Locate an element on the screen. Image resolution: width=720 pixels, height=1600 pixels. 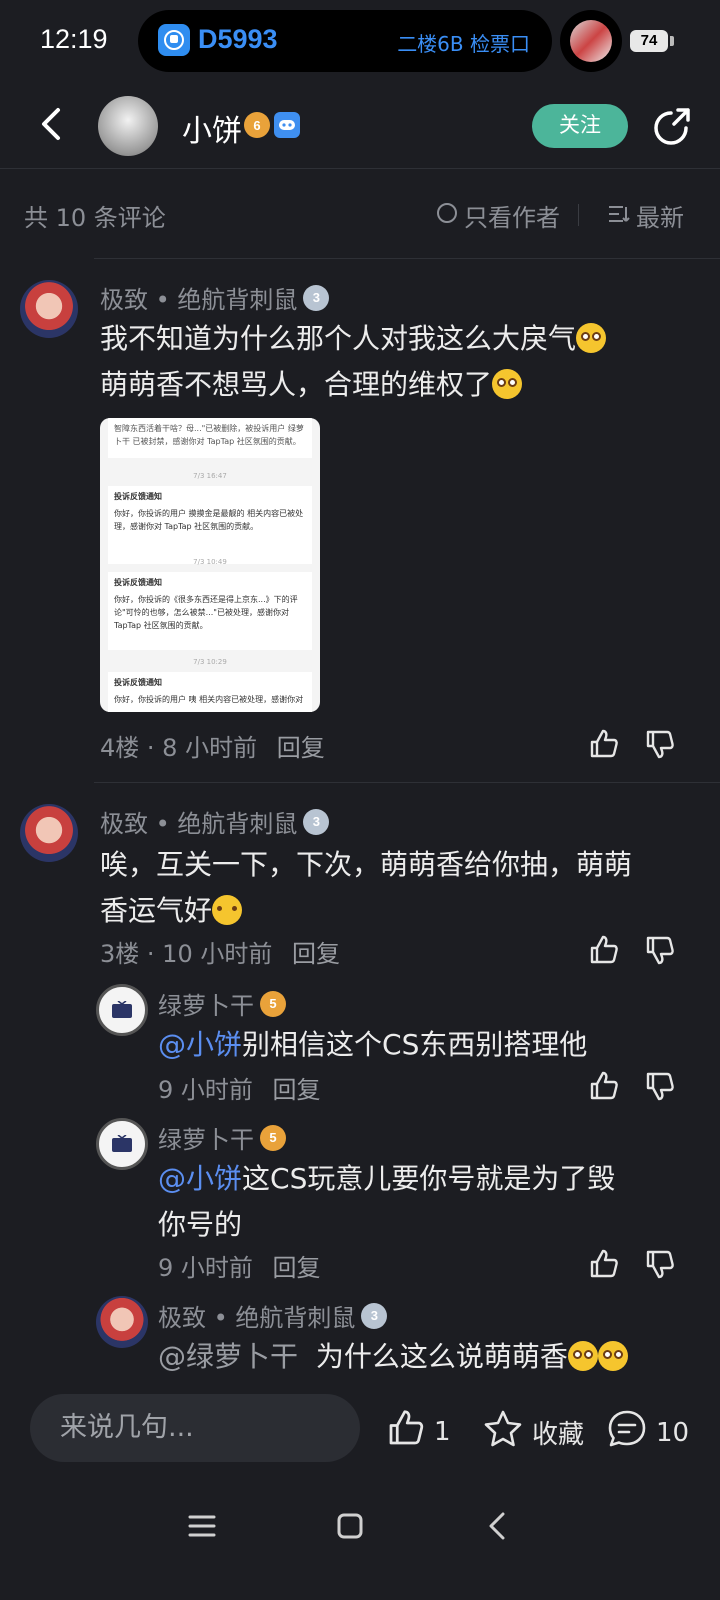
reply-line: 为什么这么说萌萌香 is located at coordinates (441, 1356).